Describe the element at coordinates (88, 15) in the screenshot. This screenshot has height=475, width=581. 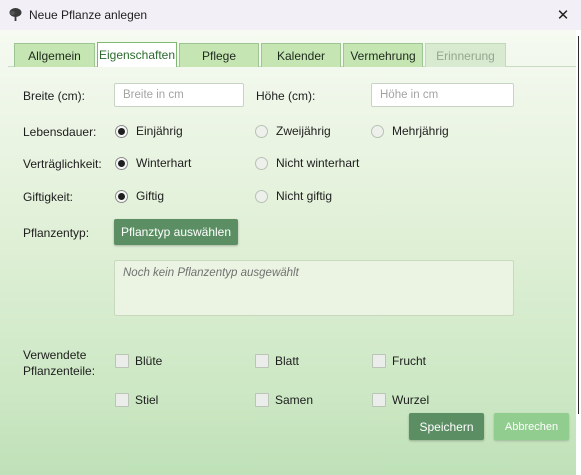
I see `window-title: Neue Pflanze anlegen` at that location.